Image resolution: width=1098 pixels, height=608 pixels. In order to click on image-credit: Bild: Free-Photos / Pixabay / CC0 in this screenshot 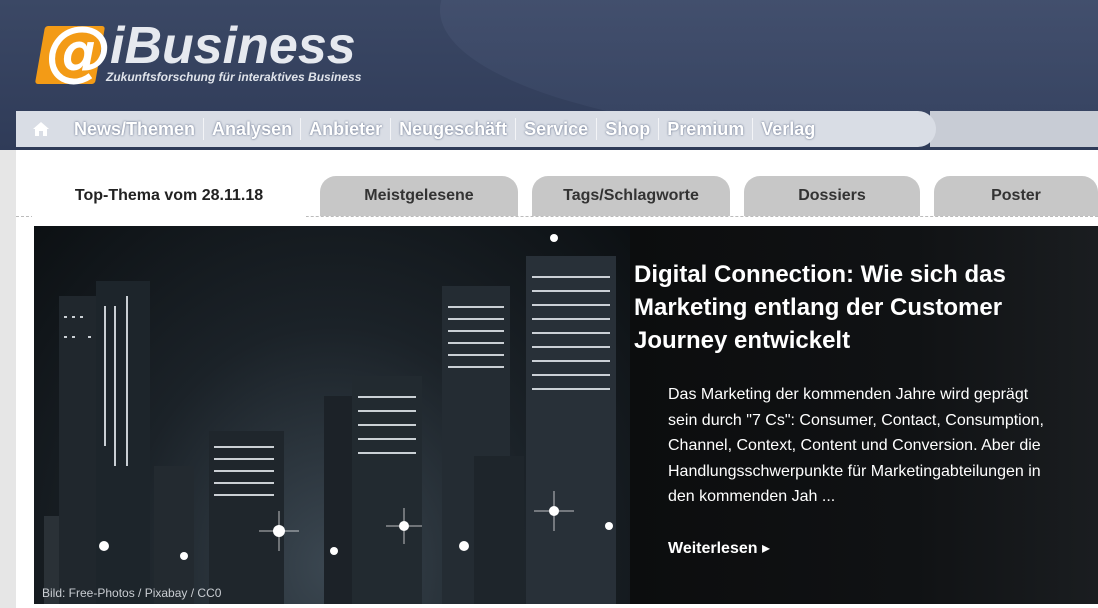, I will do `click(132, 593)`.